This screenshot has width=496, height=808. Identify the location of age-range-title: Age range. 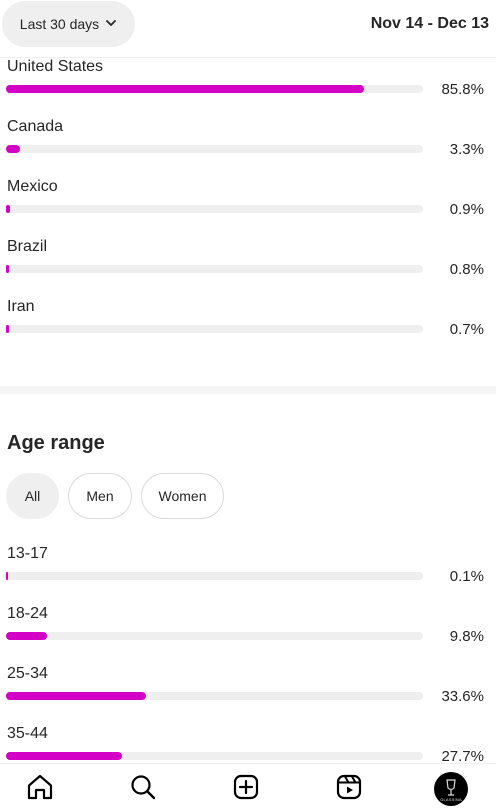
(56, 443).